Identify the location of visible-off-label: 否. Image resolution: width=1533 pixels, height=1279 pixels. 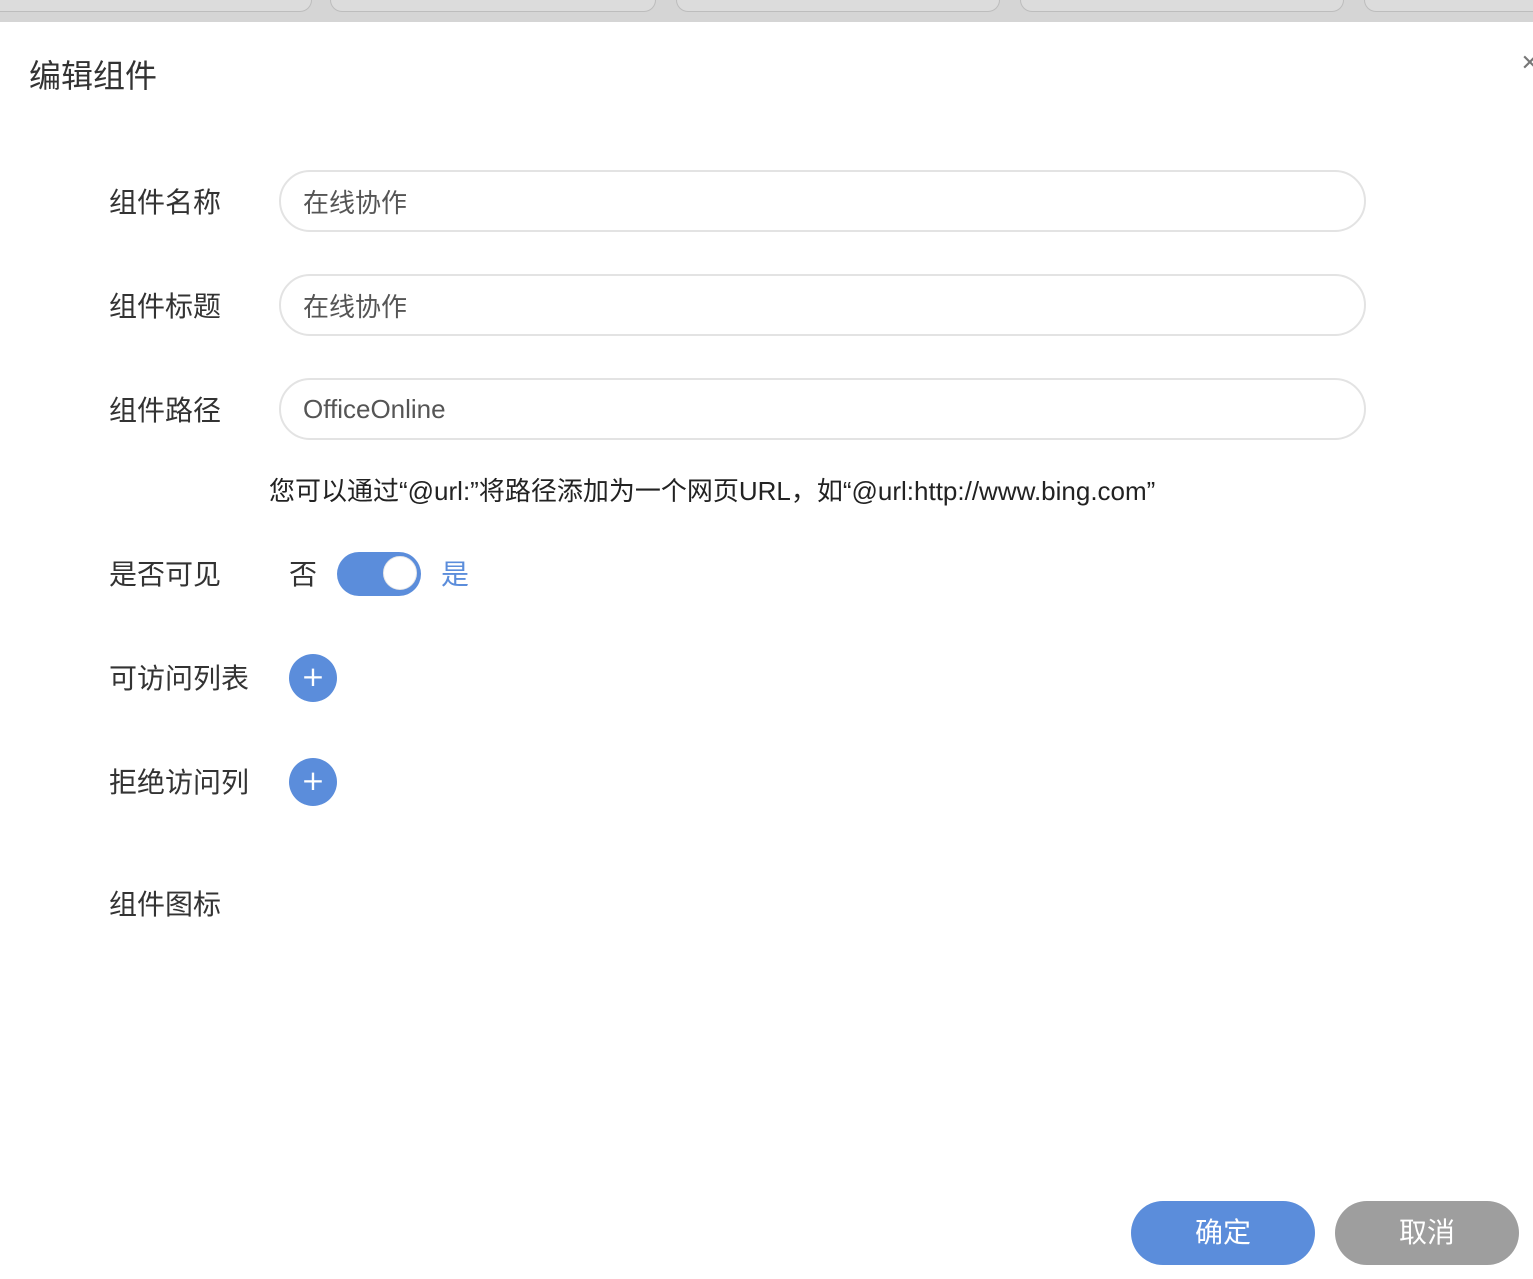
(303, 574).